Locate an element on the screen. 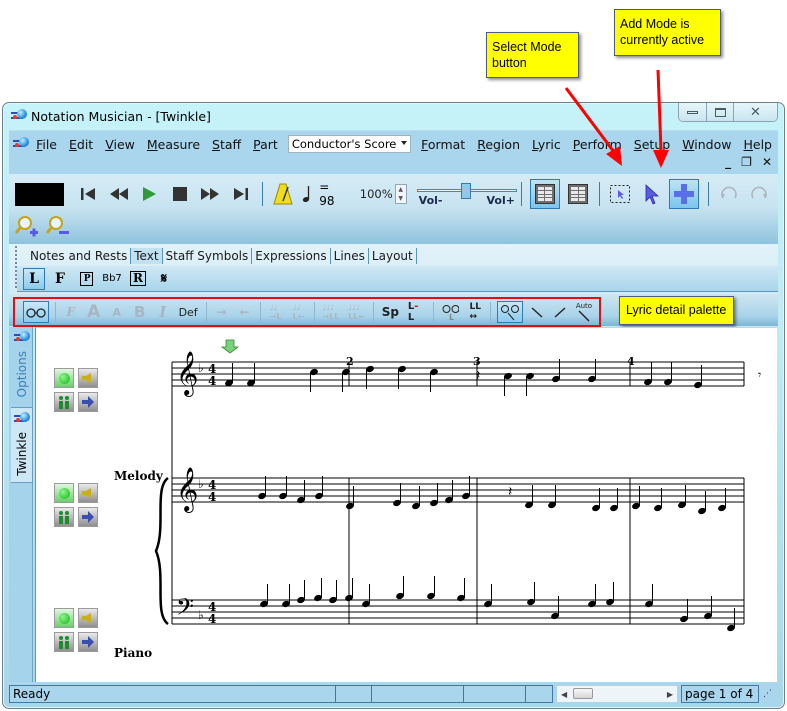 This screenshot has width=787, height=711. side-tab-twinkle: Twinkle is located at coordinates (22, 445).